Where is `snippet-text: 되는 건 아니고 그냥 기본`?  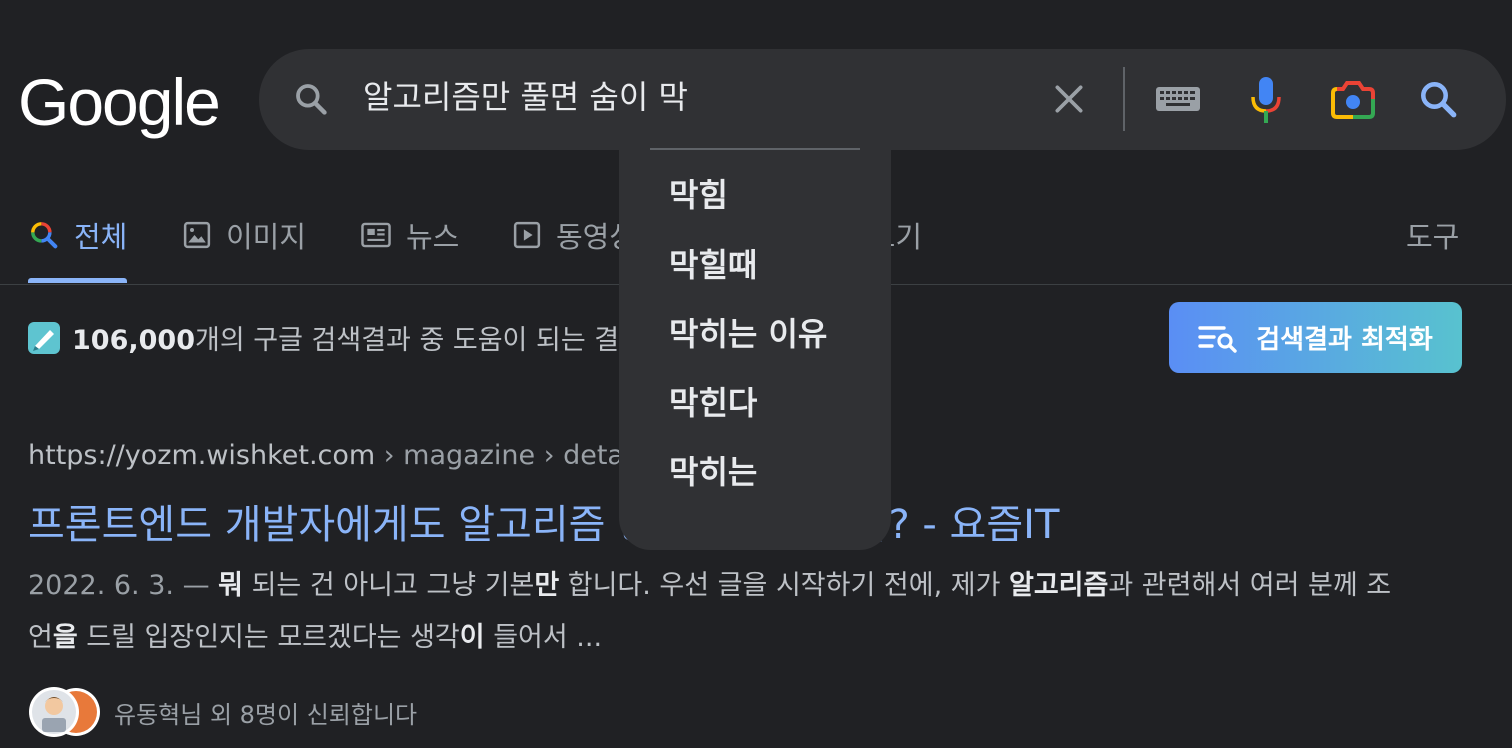 snippet-text: 되는 건 아니고 그냥 기본 is located at coordinates (389, 585).